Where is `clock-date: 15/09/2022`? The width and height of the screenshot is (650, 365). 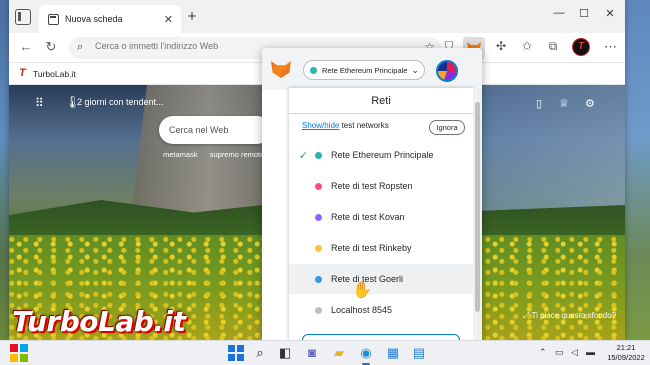 clock-date: 15/09/2022 is located at coordinates (626, 357).